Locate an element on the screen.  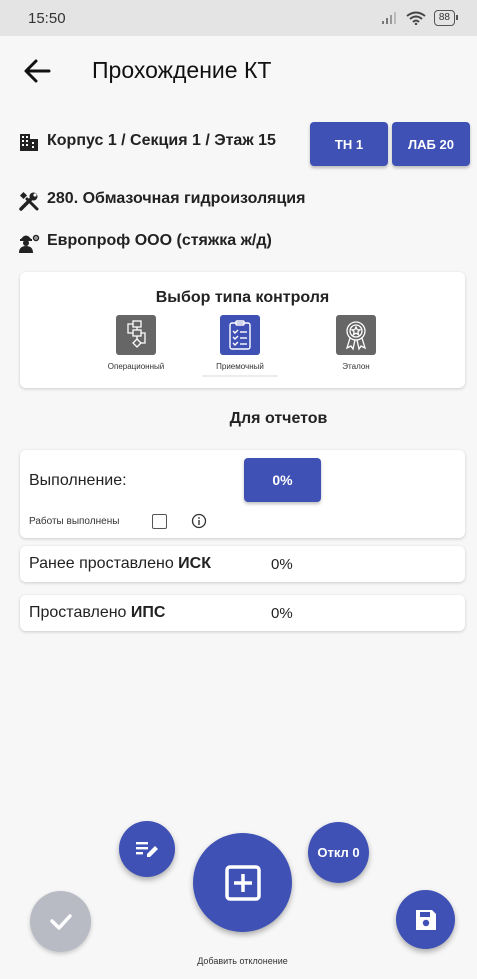
th-button: ТН 1 is located at coordinates (349, 144).